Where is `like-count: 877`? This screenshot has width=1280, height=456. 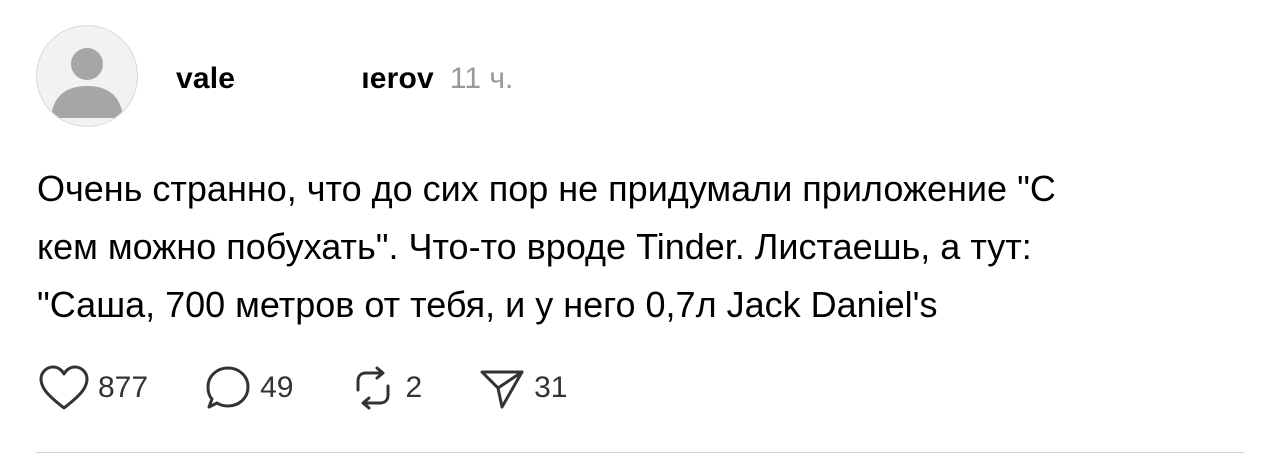
like-count: 877 is located at coordinates (123, 387).